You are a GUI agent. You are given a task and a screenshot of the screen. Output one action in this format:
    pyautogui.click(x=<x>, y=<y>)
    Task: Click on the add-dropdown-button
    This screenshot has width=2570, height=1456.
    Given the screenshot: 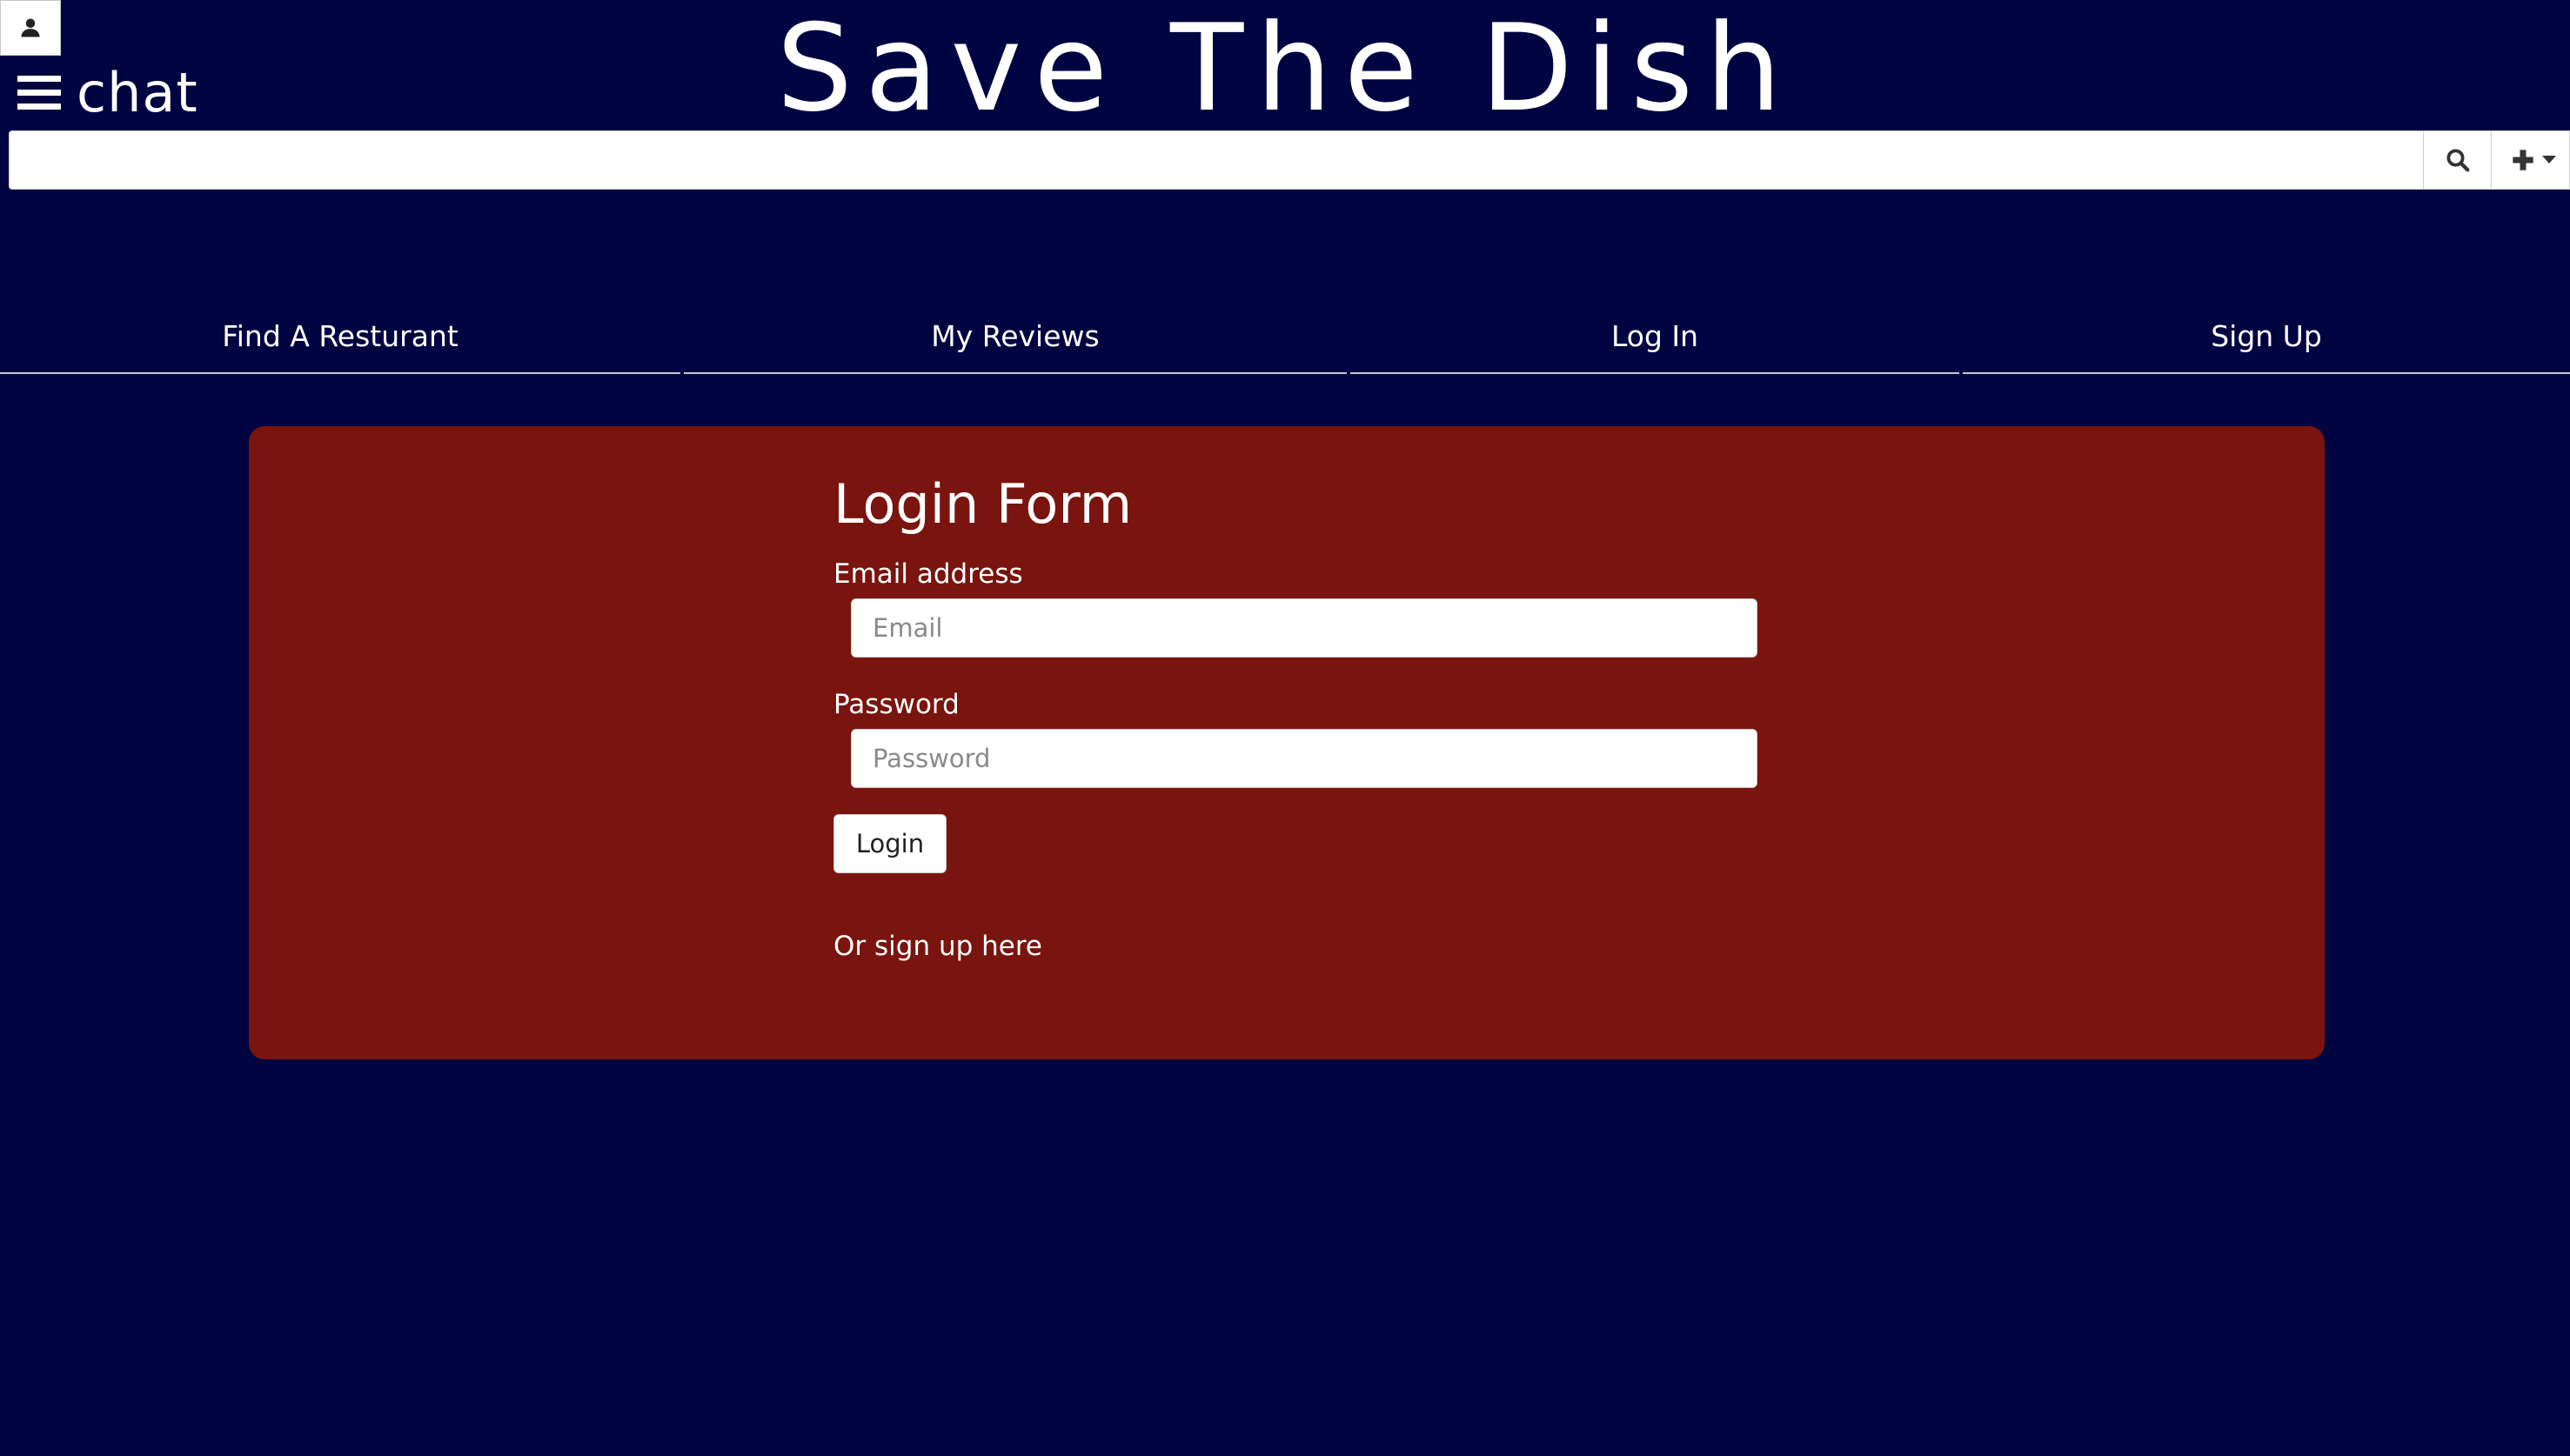 What is the action you would take?
    pyautogui.click(x=2530, y=160)
    